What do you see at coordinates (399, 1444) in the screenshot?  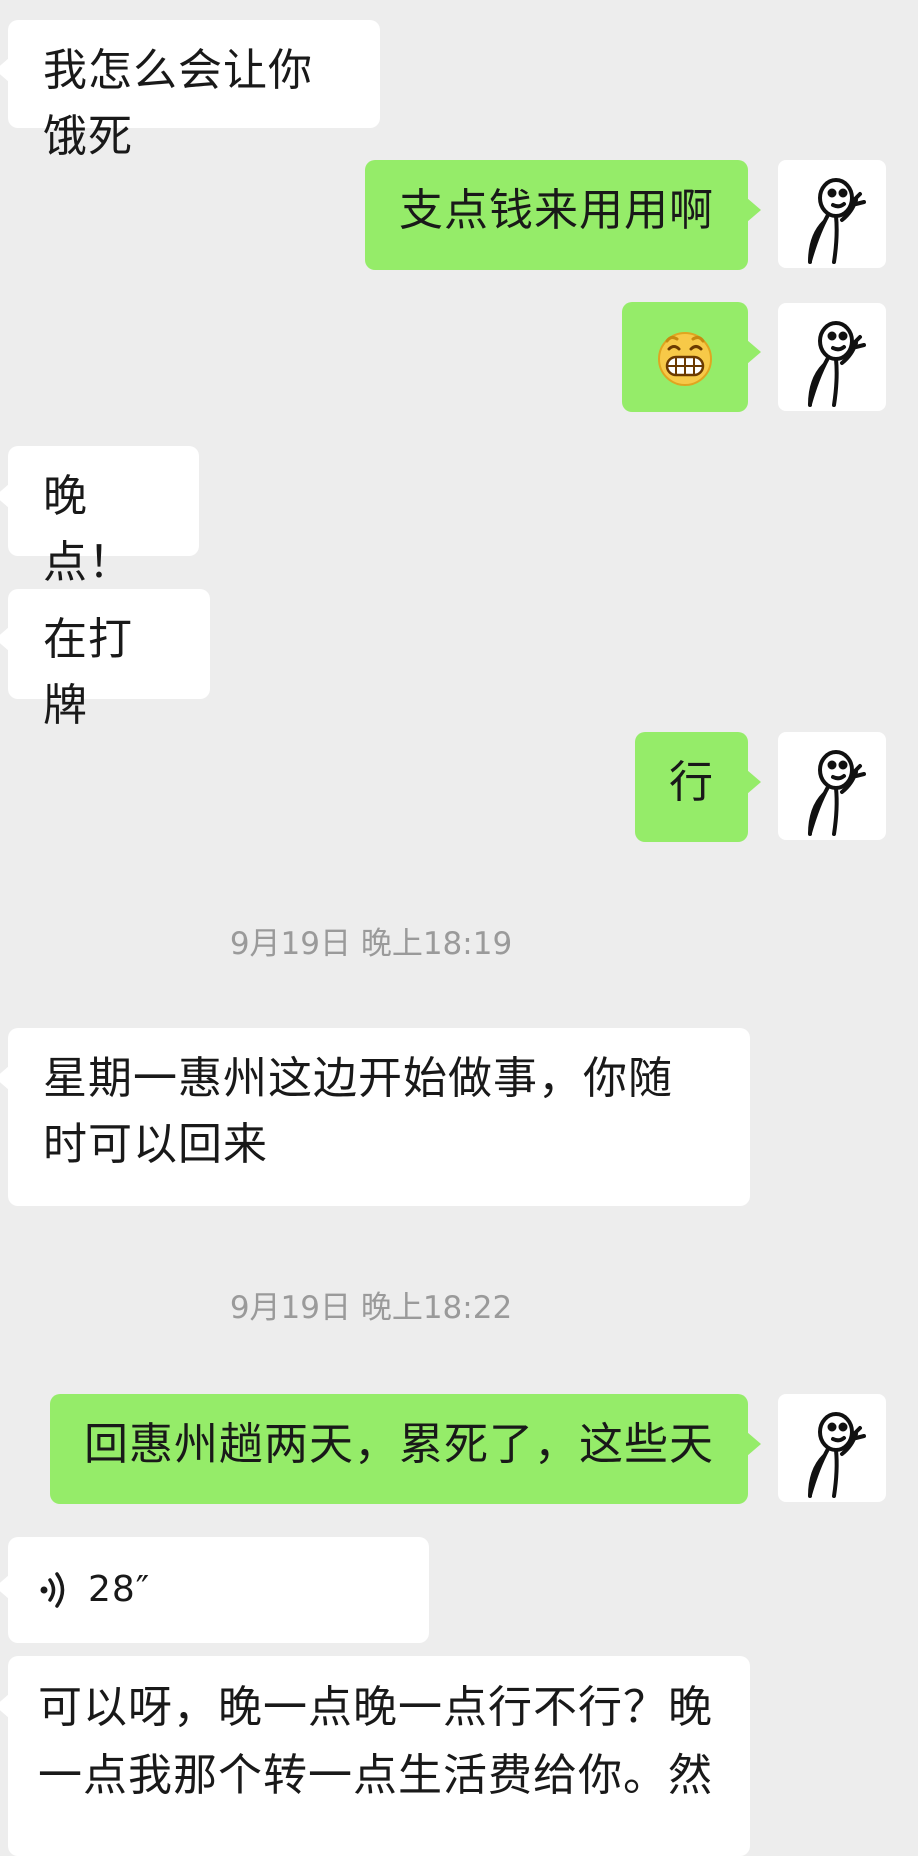 I see `message-text: 回惠州趟两天，累死了，这些天` at bounding box center [399, 1444].